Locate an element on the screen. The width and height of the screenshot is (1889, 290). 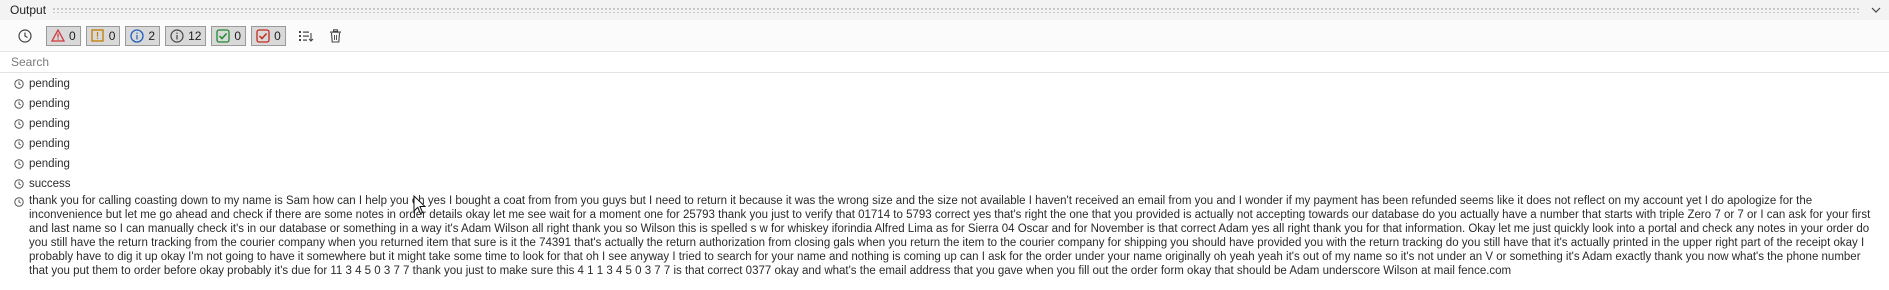
info-circle-icon is located at coordinates (137, 36).